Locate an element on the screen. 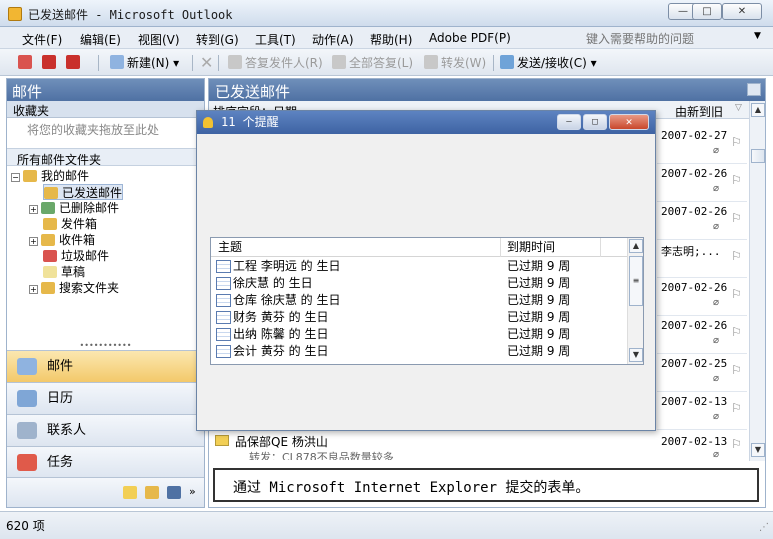 Image resolution: width=773 pixels, height=539 pixels. scroll-up-button: ▲ is located at coordinates (758, 110).